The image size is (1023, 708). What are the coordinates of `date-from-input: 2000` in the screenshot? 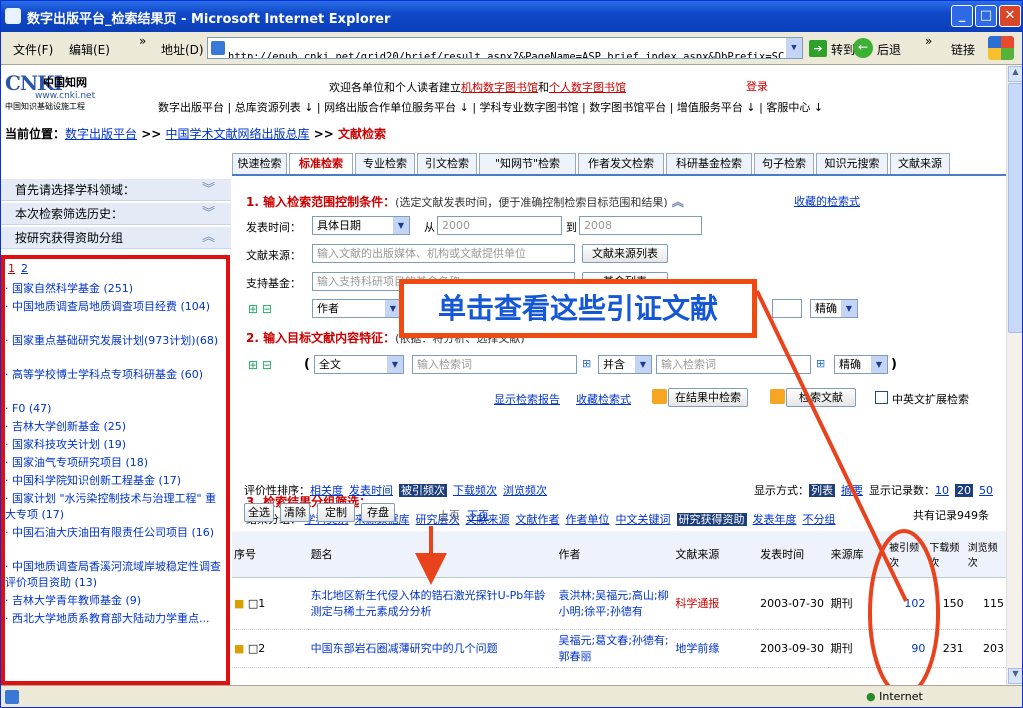 It's located at (499, 225).